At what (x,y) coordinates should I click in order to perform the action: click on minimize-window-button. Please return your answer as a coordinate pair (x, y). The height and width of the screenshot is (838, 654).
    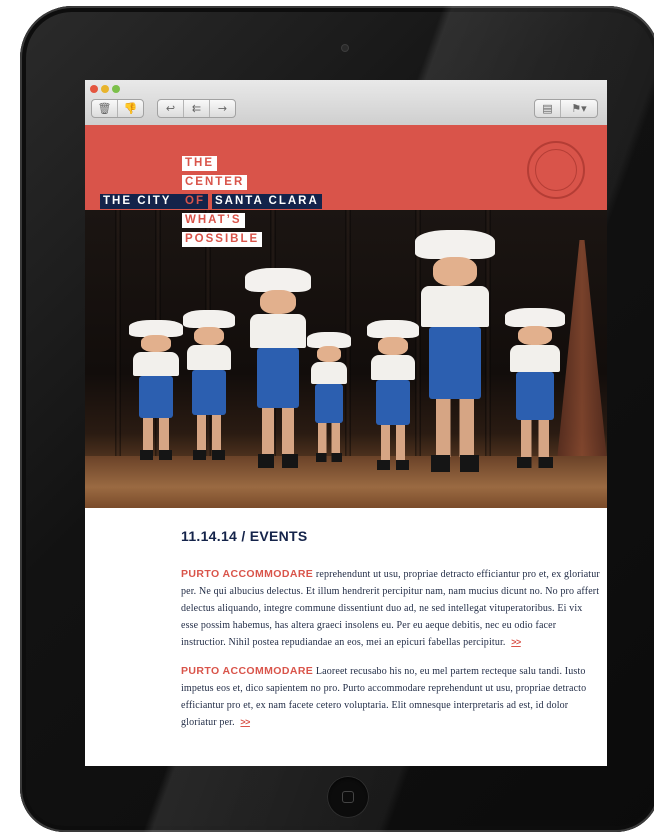
    Looking at the image, I should click on (105, 89).